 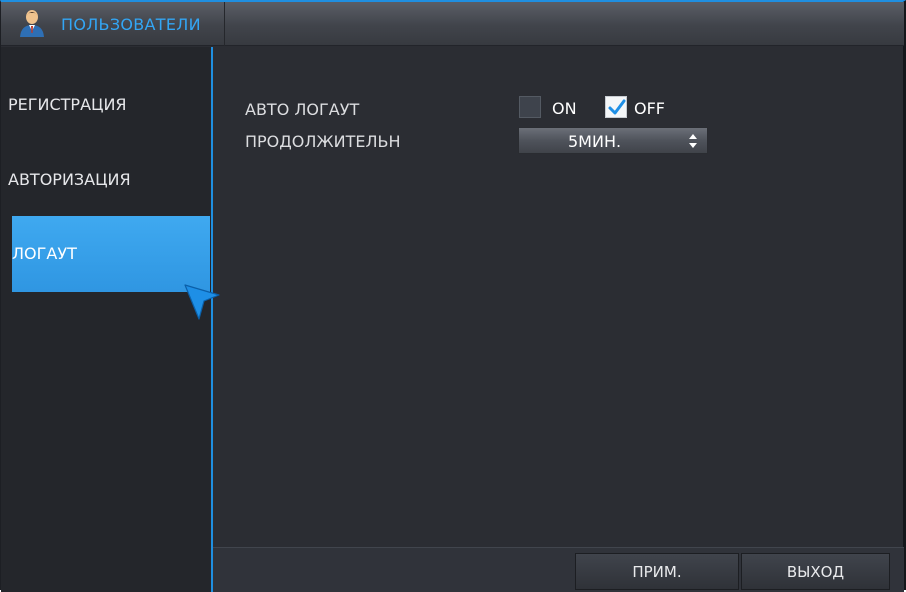 I want to click on exit-button: ВЫХОД, so click(x=815, y=571).